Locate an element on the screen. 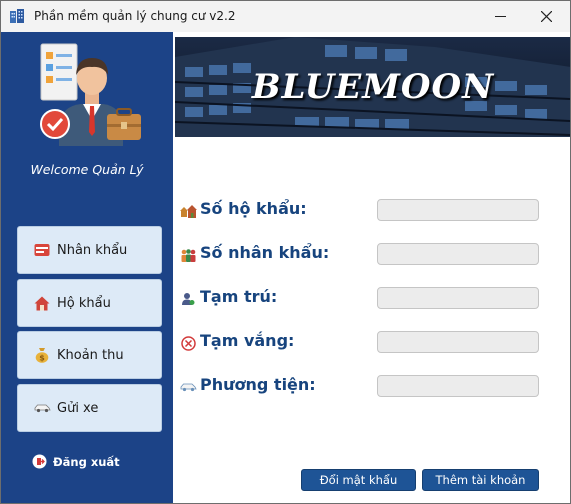  banner: BLUEMOON is located at coordinates (372, 87).